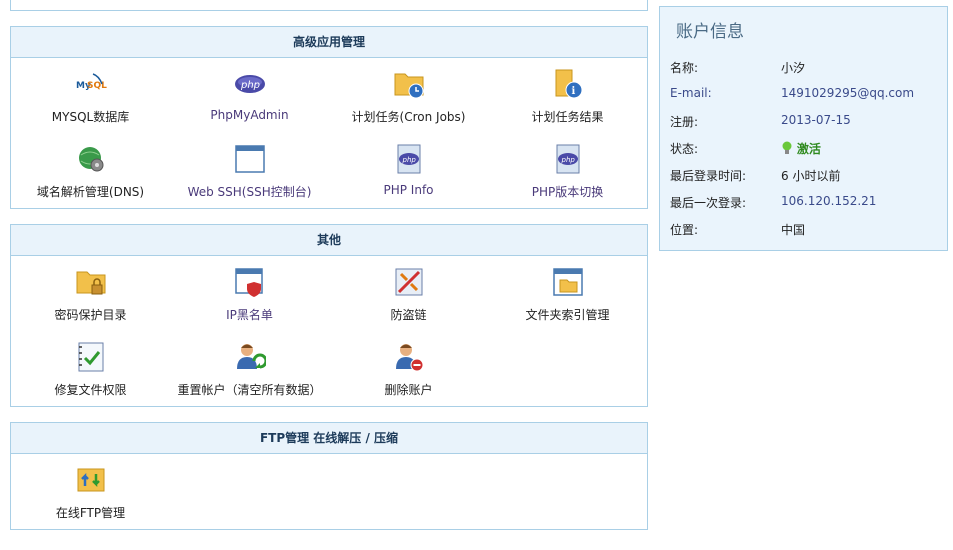 Image resolution: width=953 pixels, height=550 pixels. What do you see at coordinates (808, 149) in the screenshot?
I see `status-badge: 激活` at bounding box center [808, 149].